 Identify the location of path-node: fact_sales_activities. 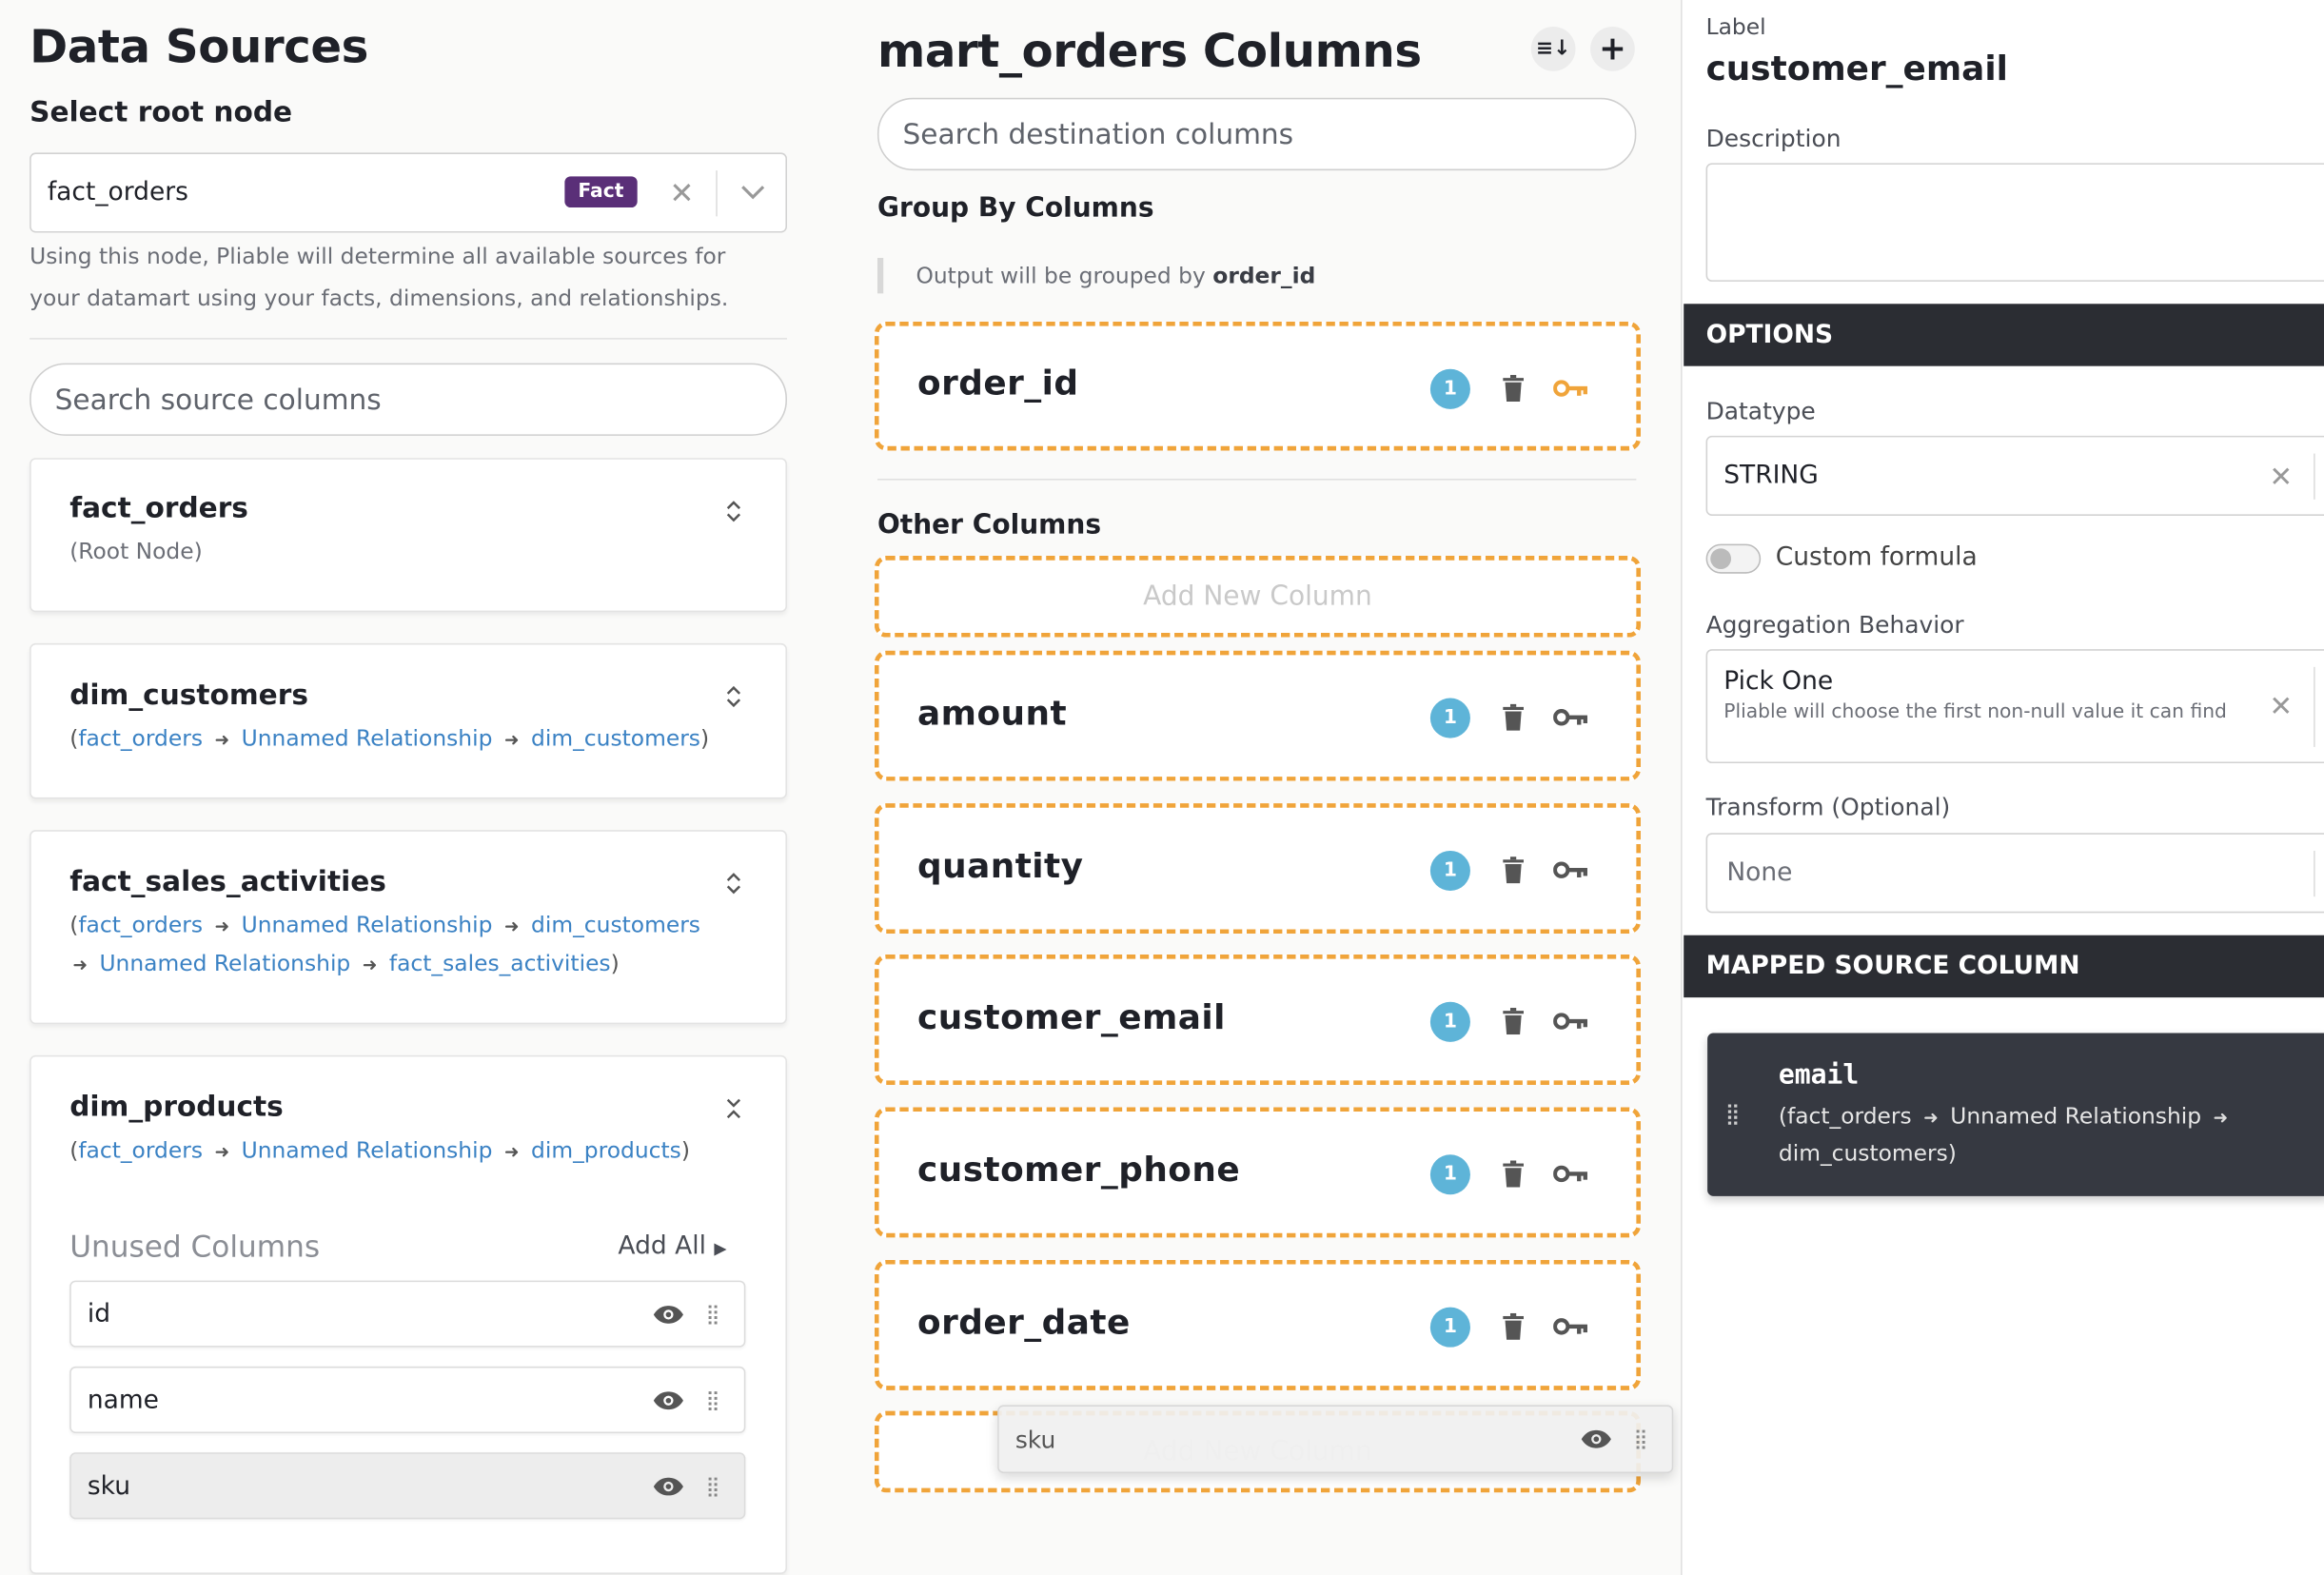
(500, 963).